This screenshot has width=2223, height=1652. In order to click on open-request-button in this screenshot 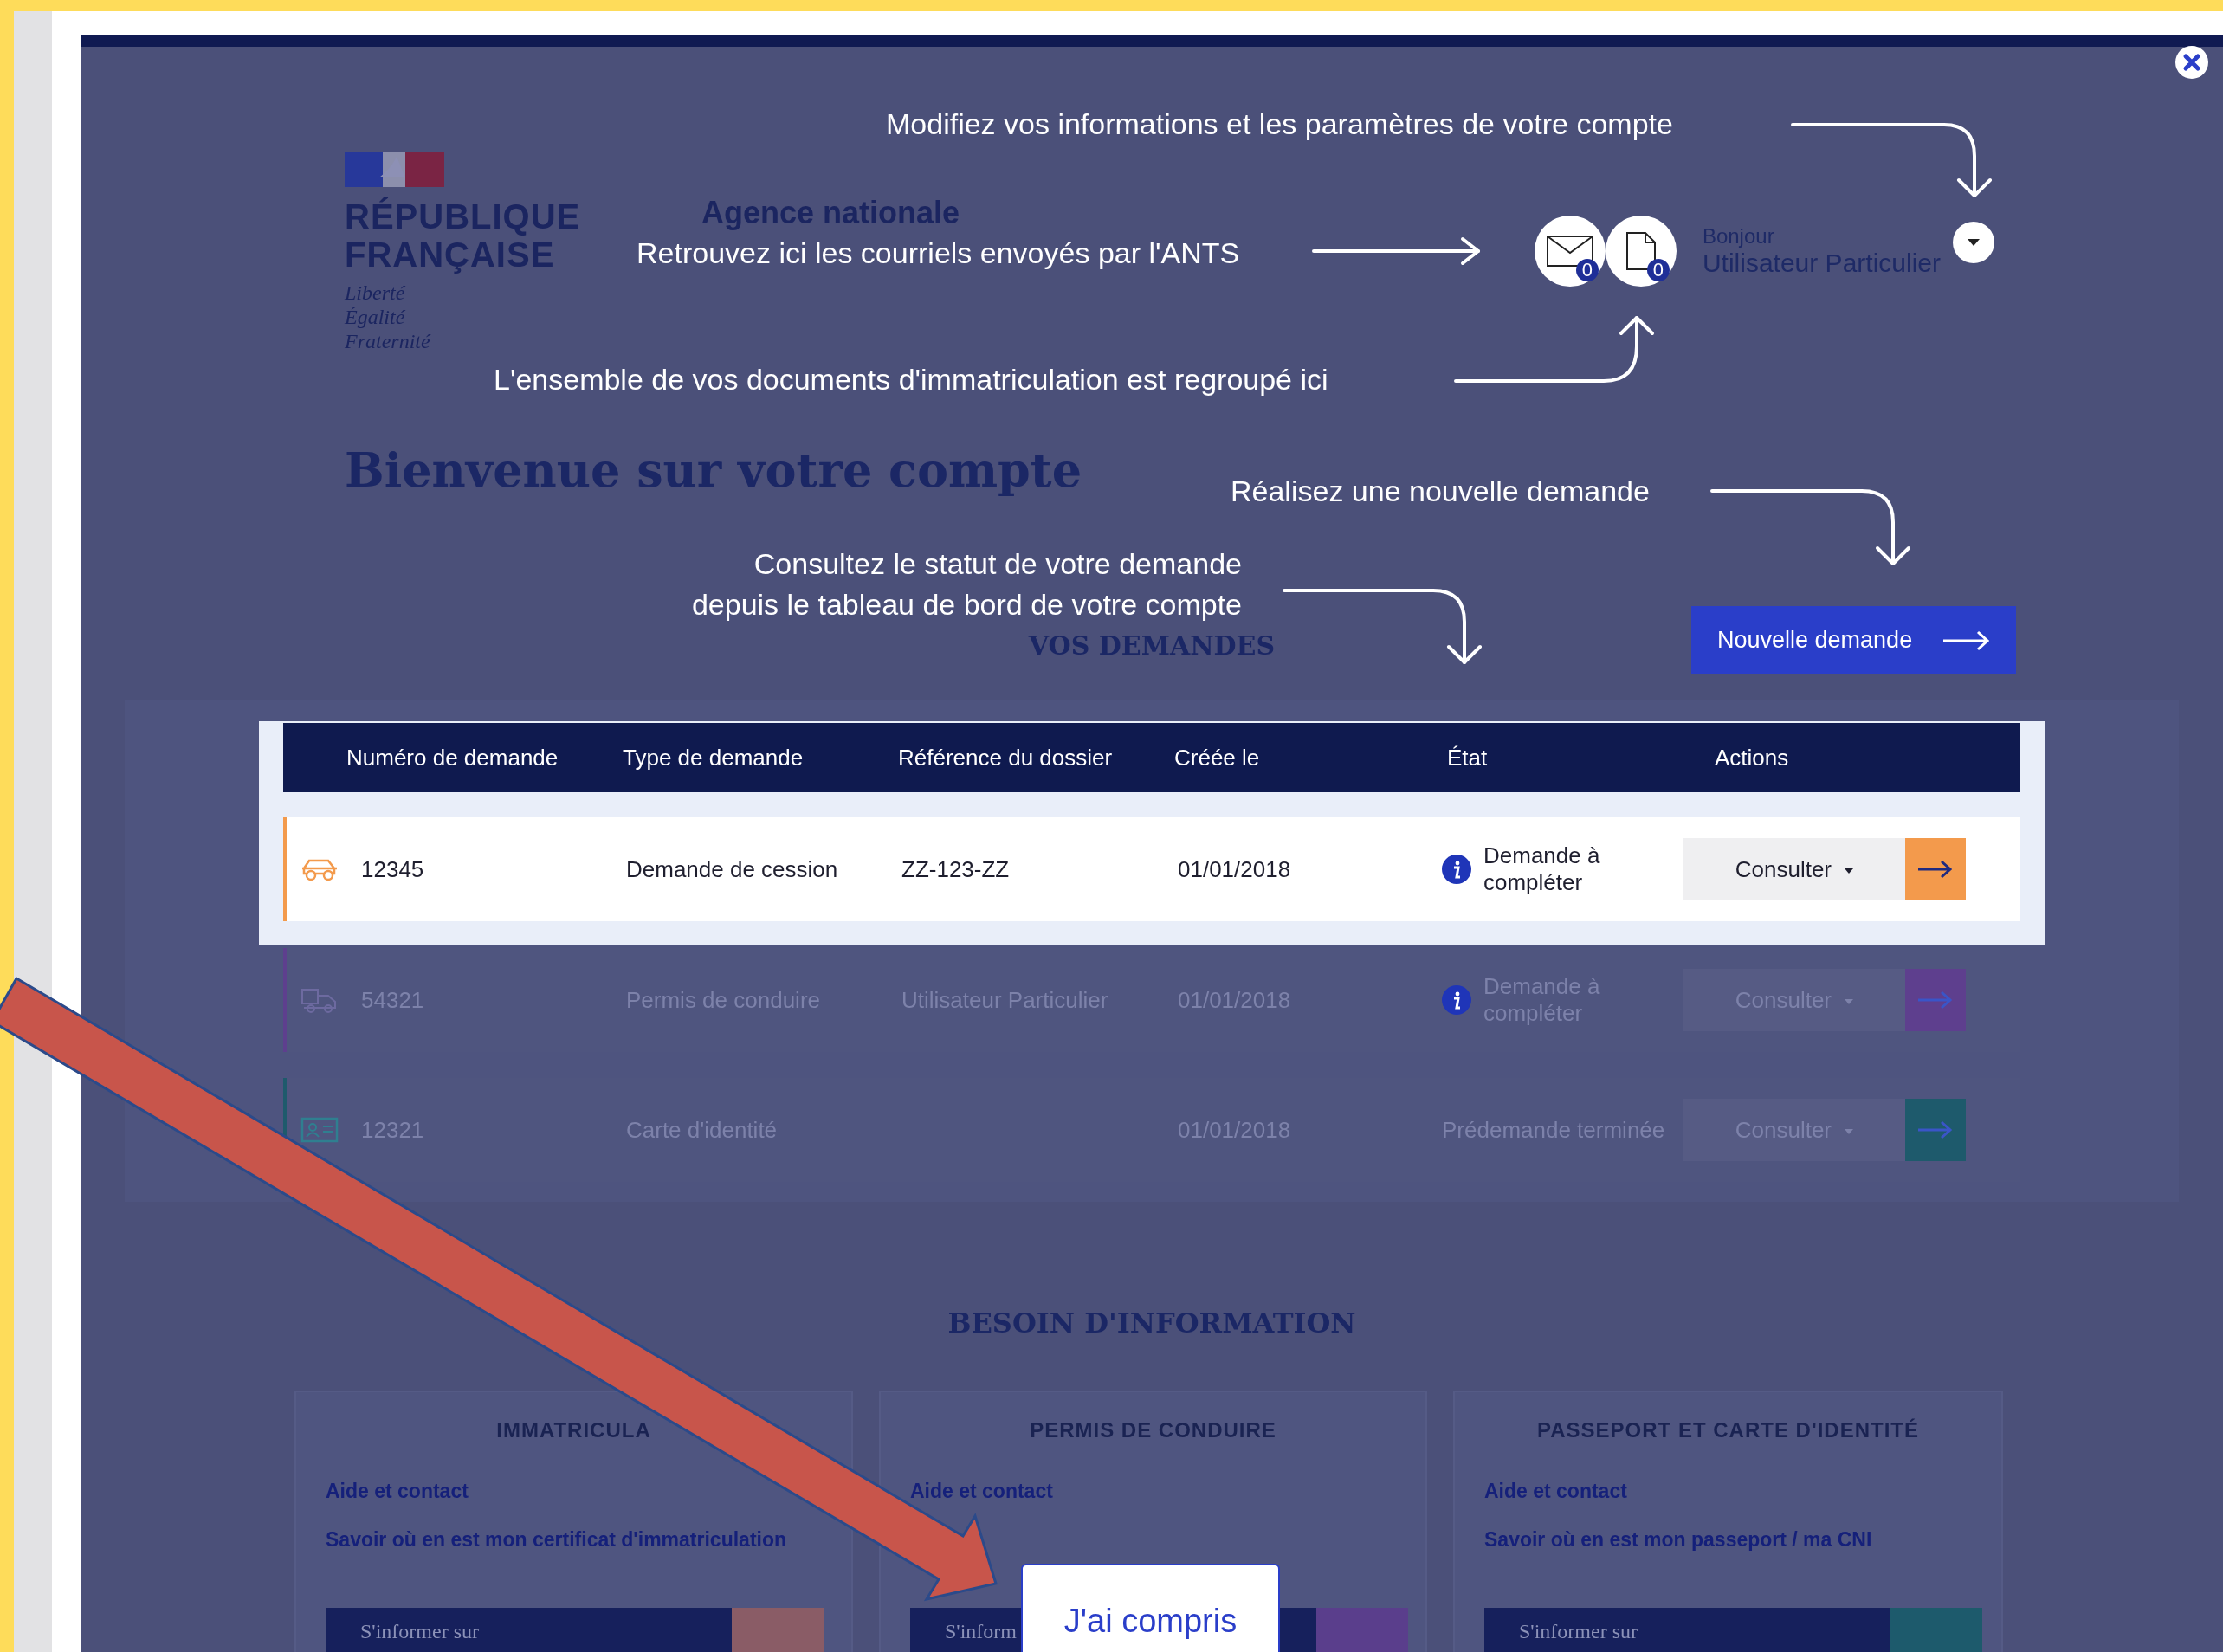, I will do `click(1935, 869)`.